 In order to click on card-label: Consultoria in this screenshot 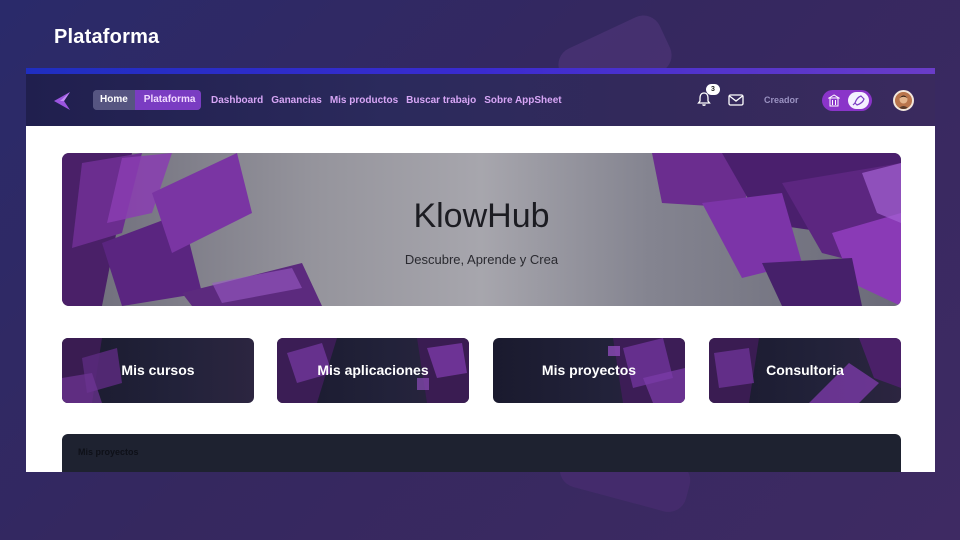, I will do `click(805, 370)`.